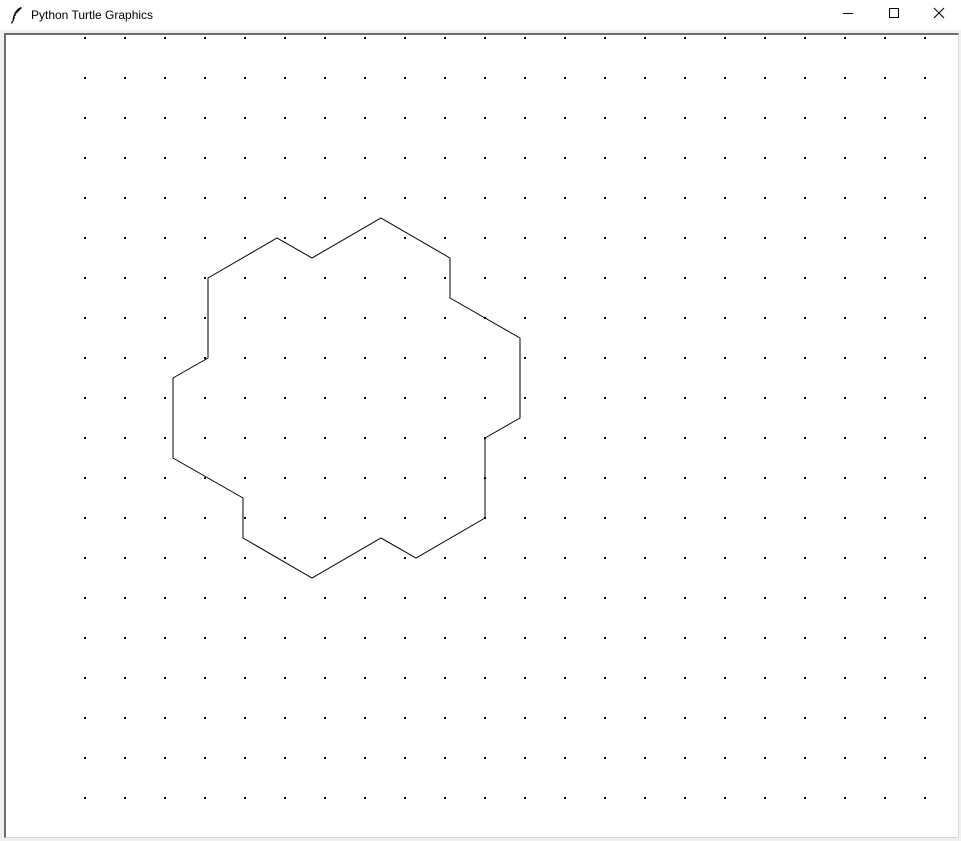 This screenshot has width=961, height=841. I want to click on minimize-button, so click(848, 15).